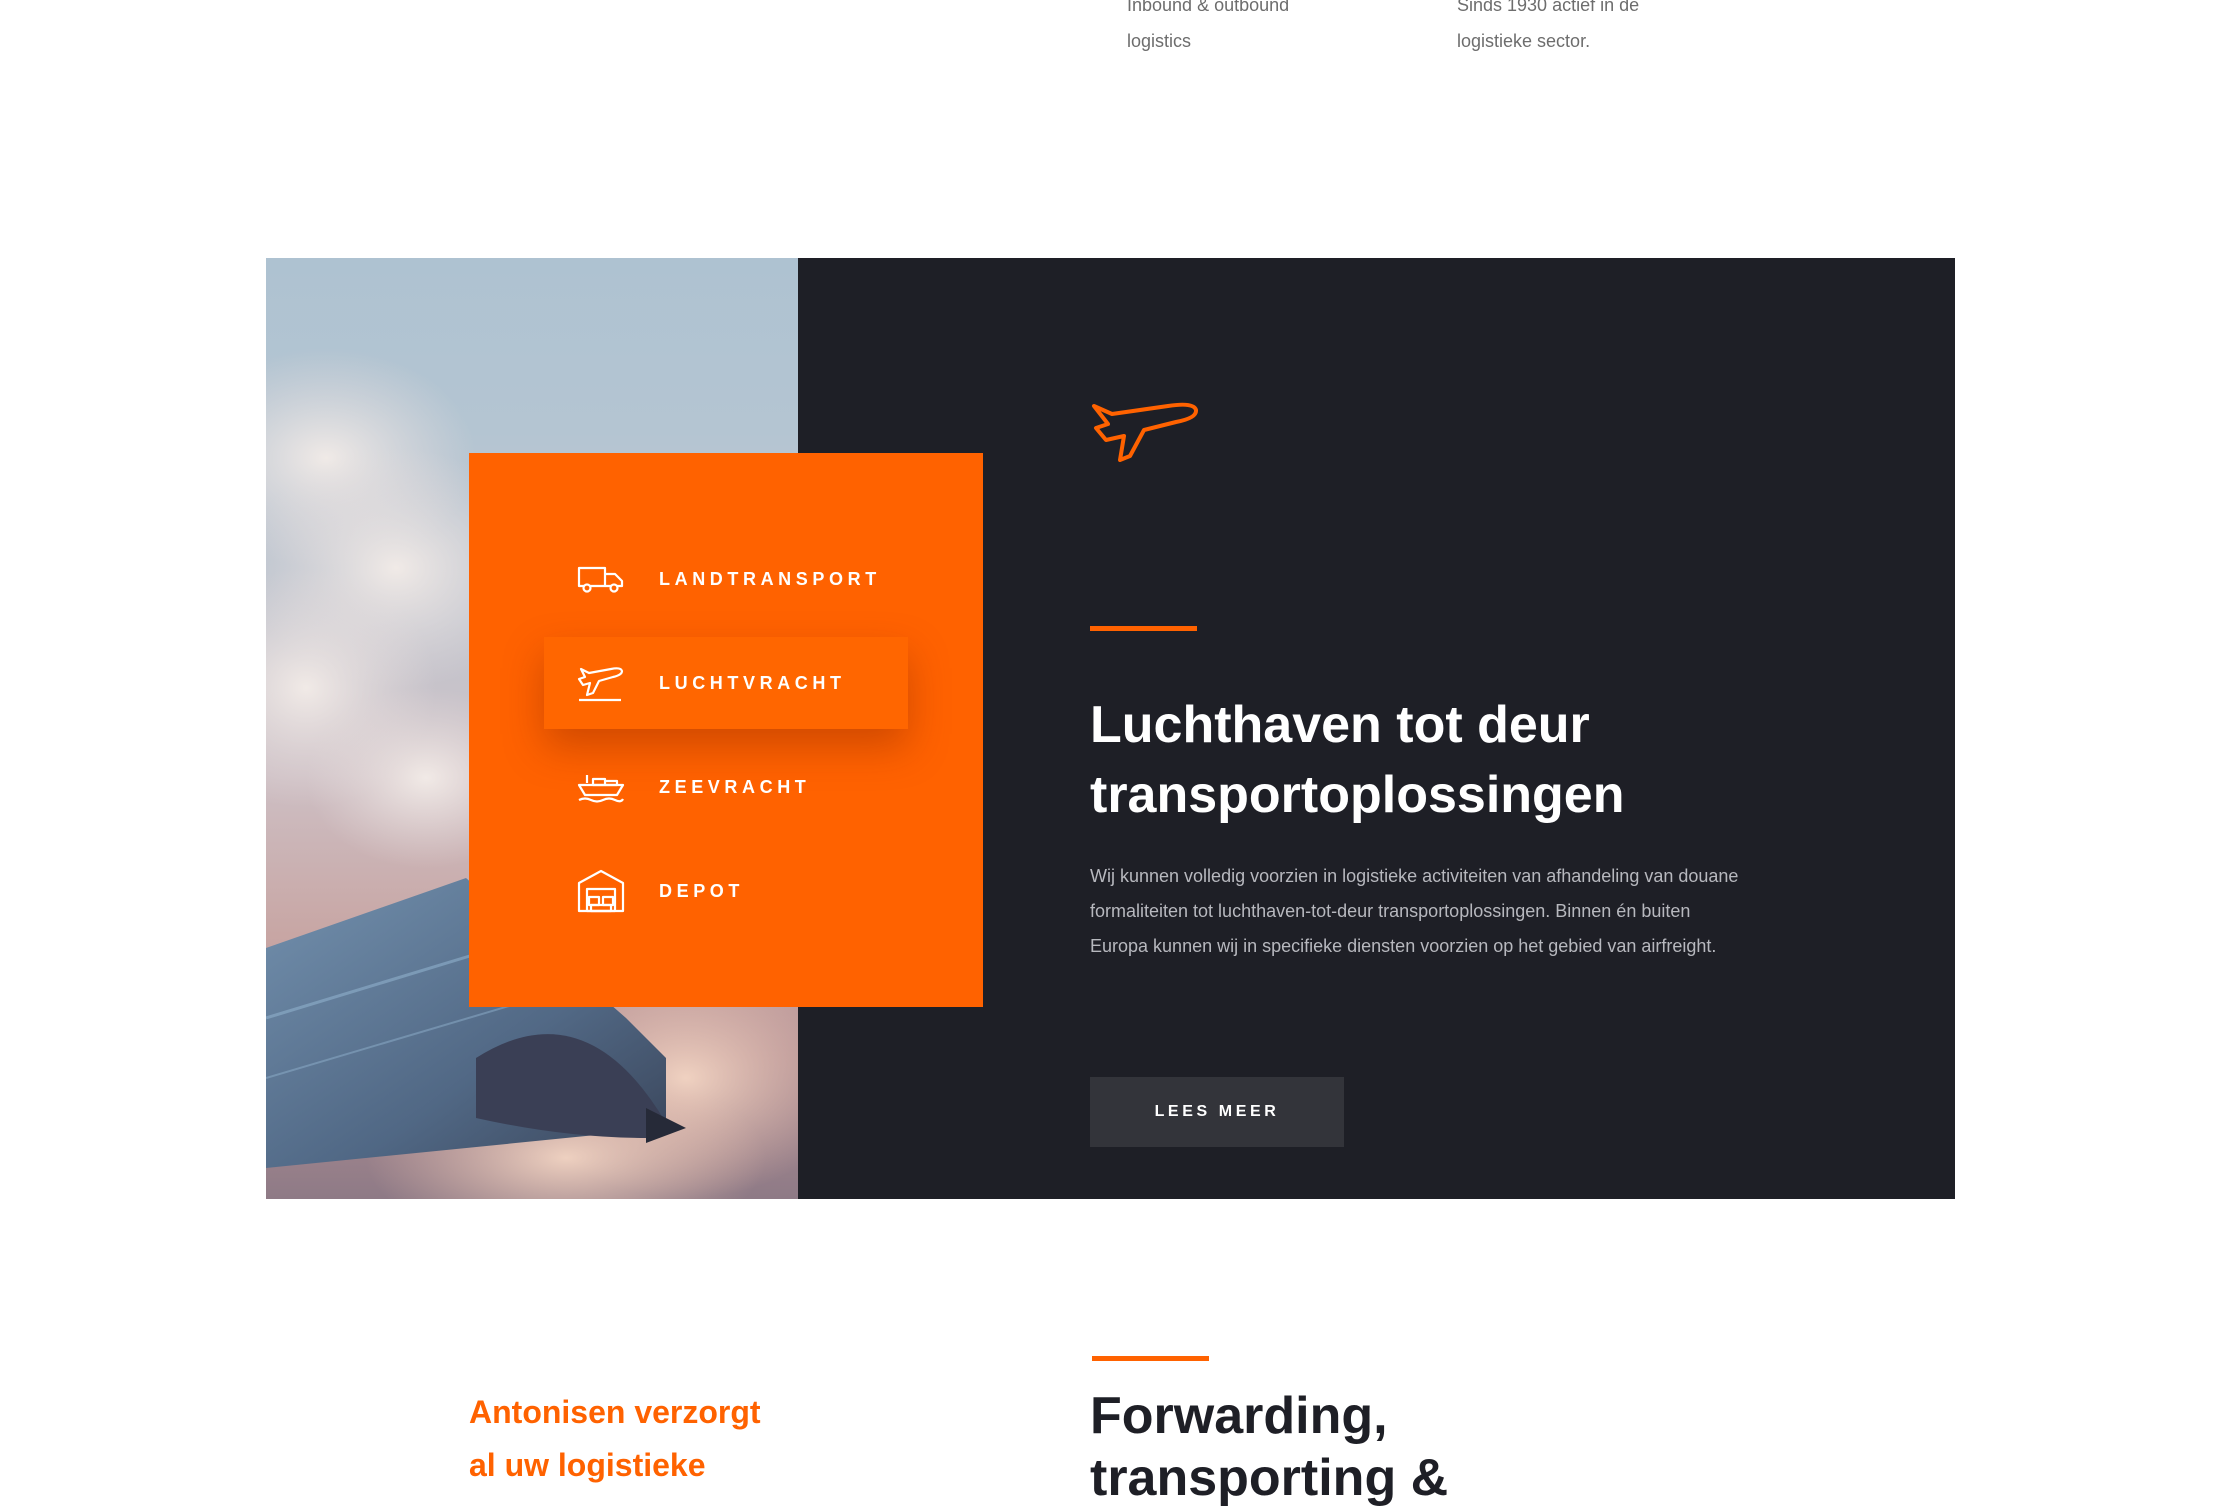 The width and height of the screenshot is (2220, 1509). What do you see at coordinates (1440, 760) in the screenshot?
I see `section-heading: Luchthaven tot deur transportoplossingen` at bounding box center [1440, 760].